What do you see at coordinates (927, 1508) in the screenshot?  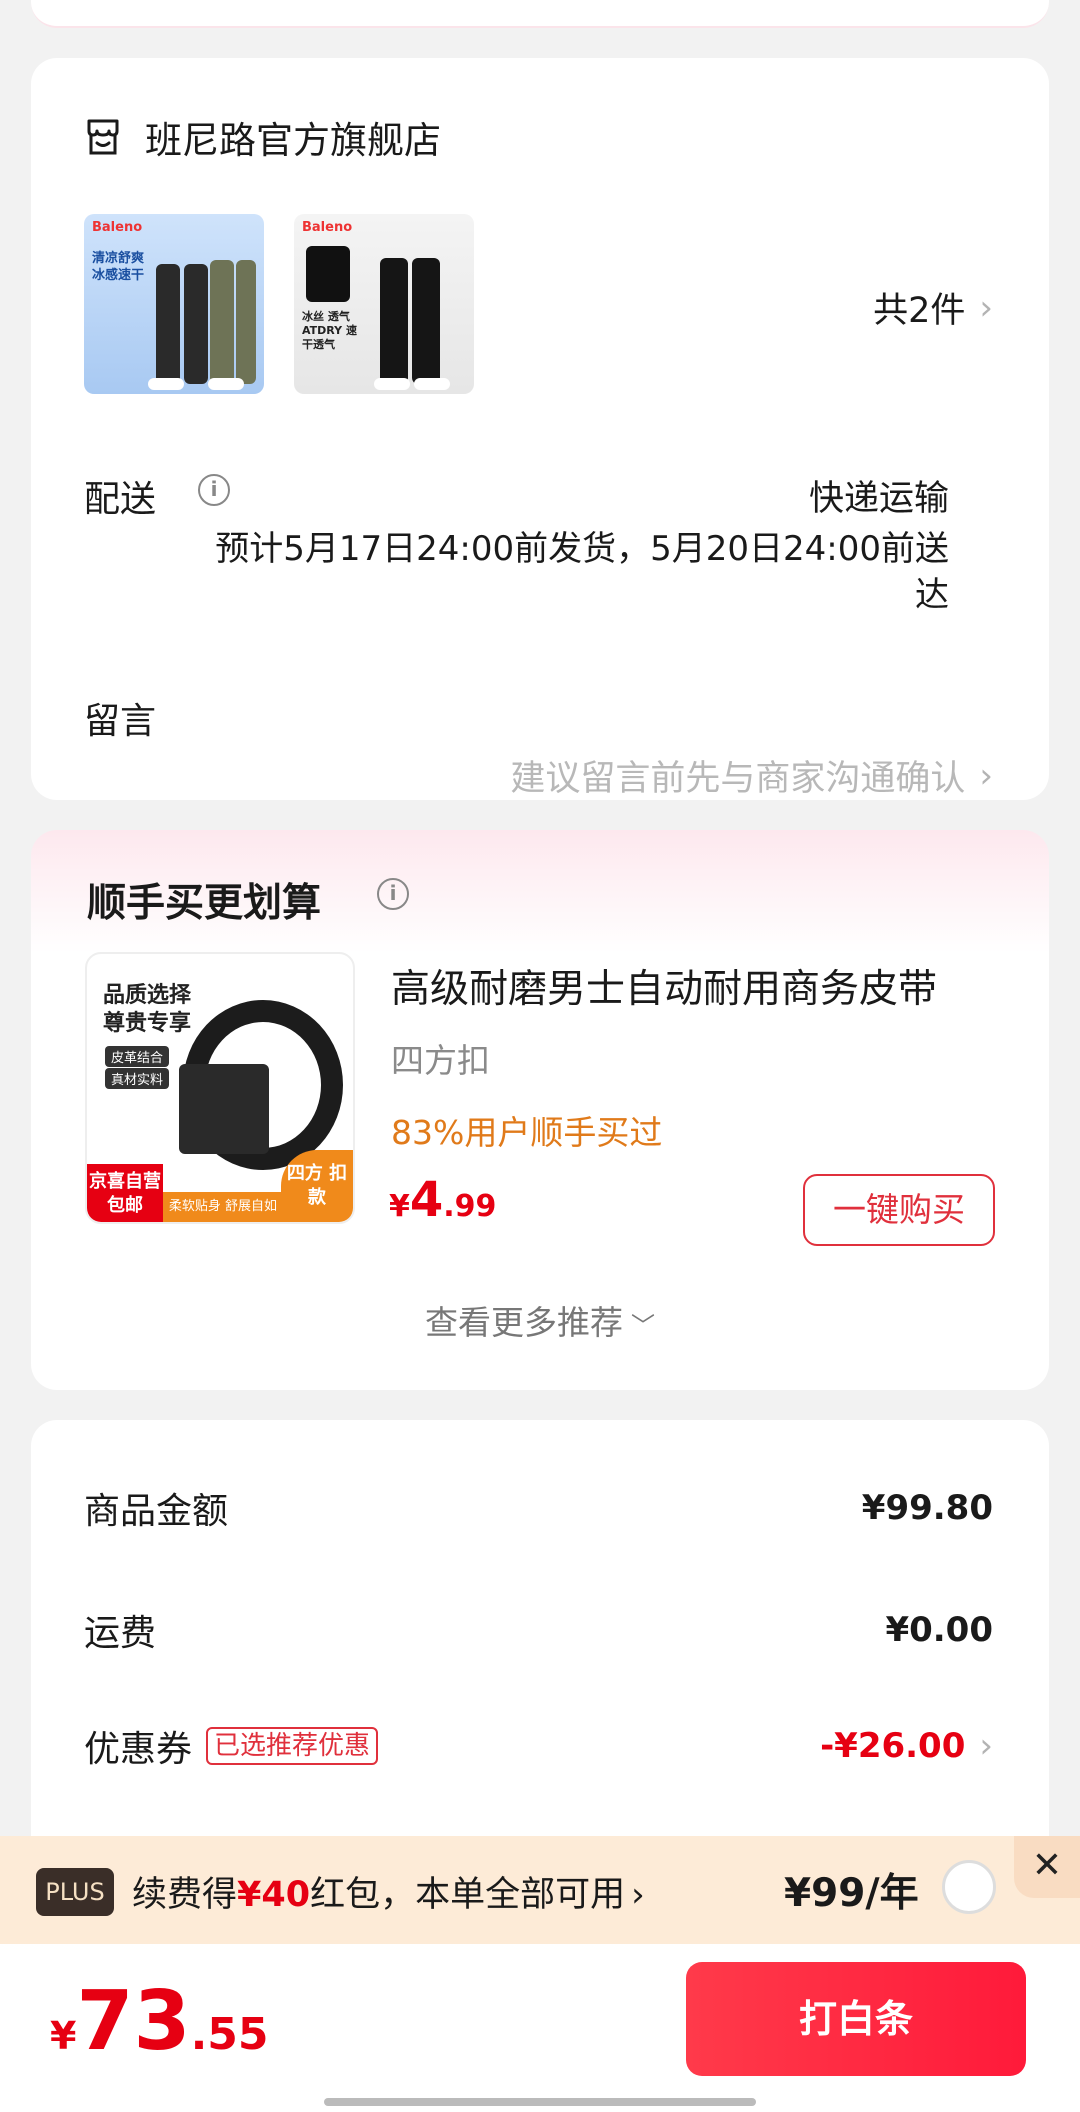 I see `goods-amount-value: ¥99.80` at bounding box center [927, 1508].